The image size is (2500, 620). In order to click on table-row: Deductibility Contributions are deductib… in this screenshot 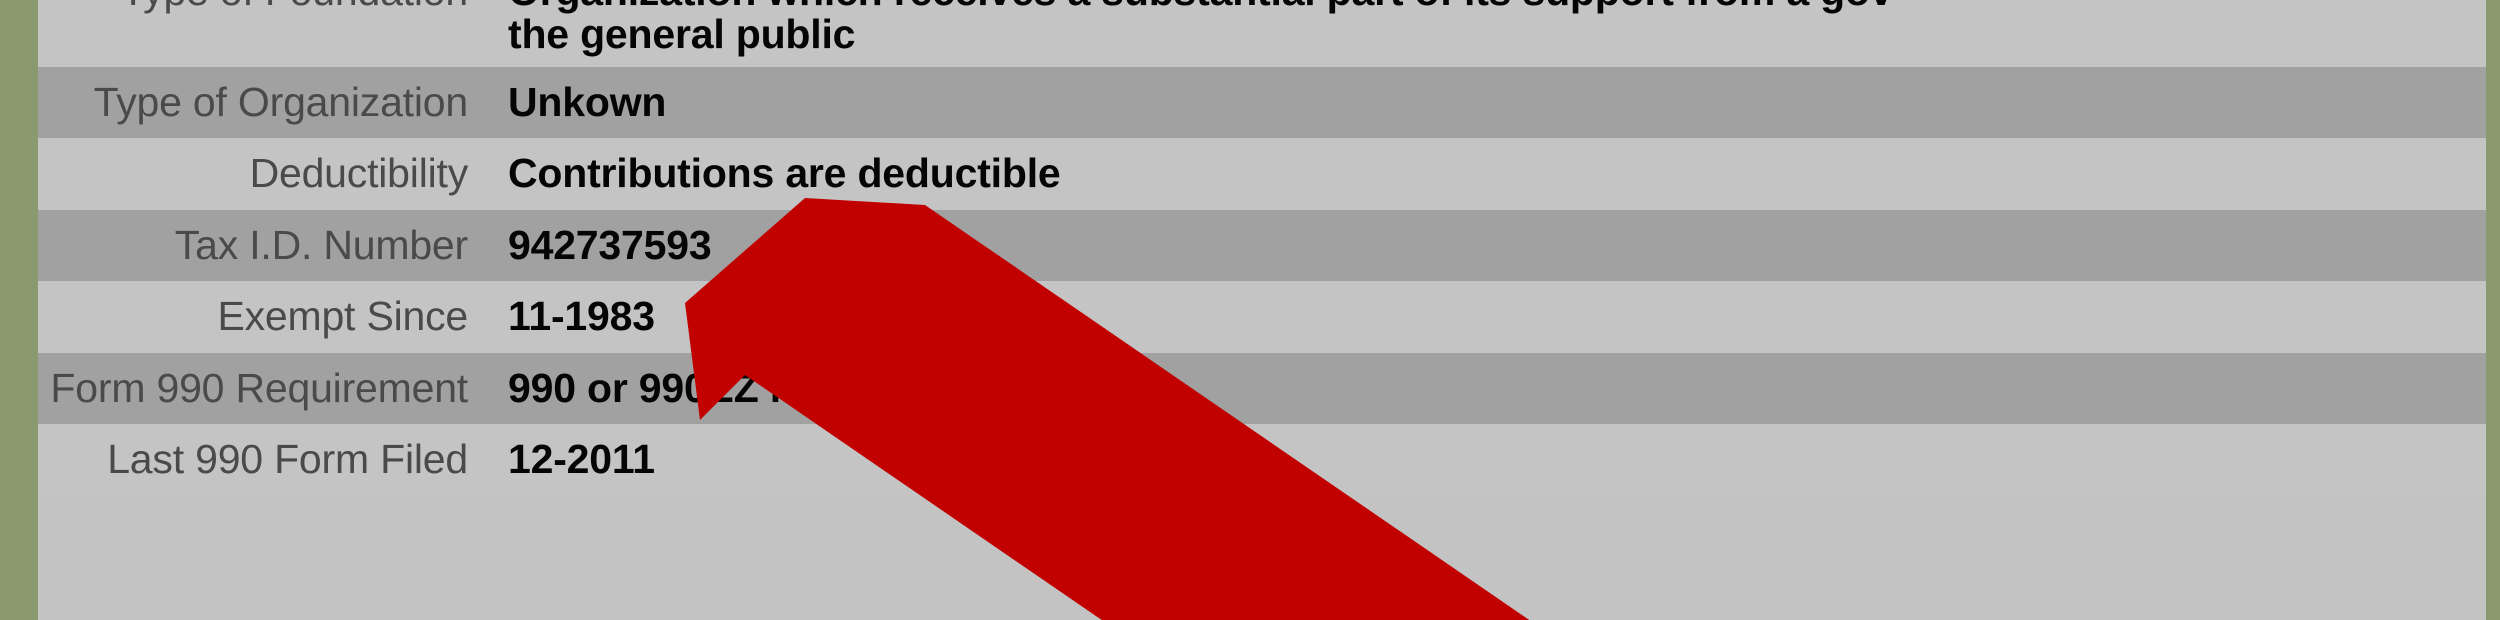, I will do `click(1262, 174)`.